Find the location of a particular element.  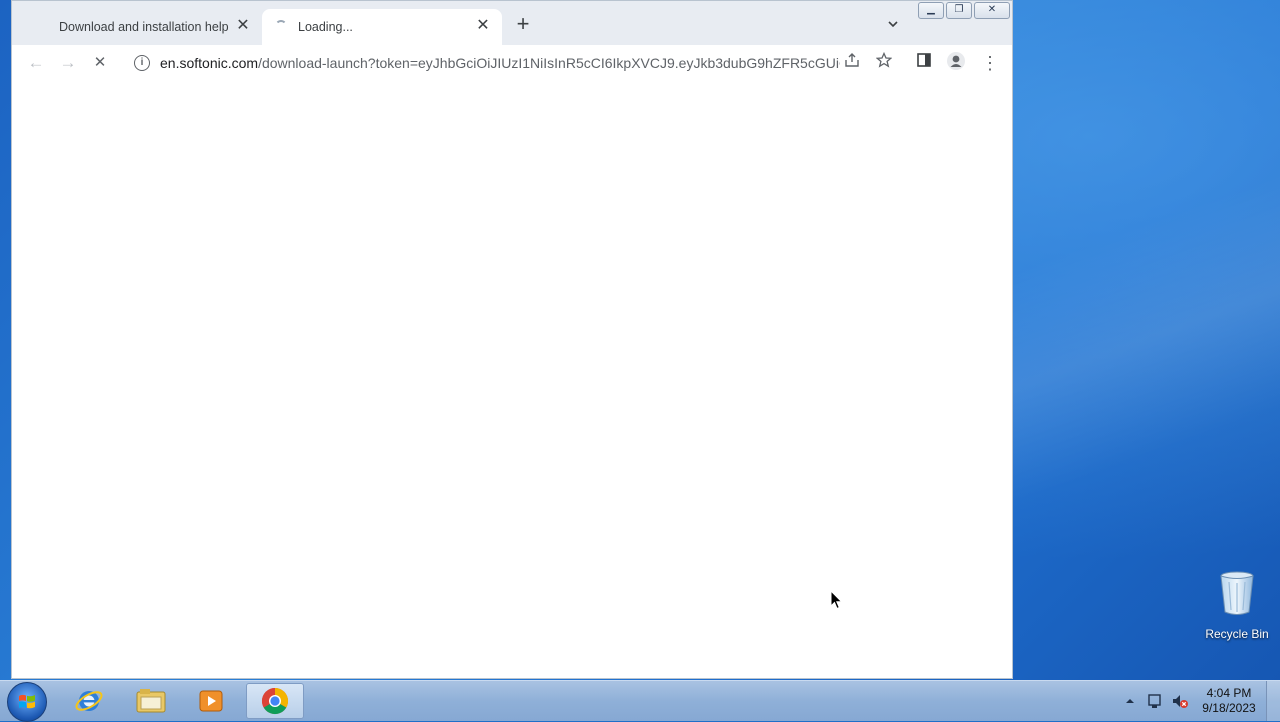

window-controls: ▁ ❐ ✕ is located at coordinates (965, 10).